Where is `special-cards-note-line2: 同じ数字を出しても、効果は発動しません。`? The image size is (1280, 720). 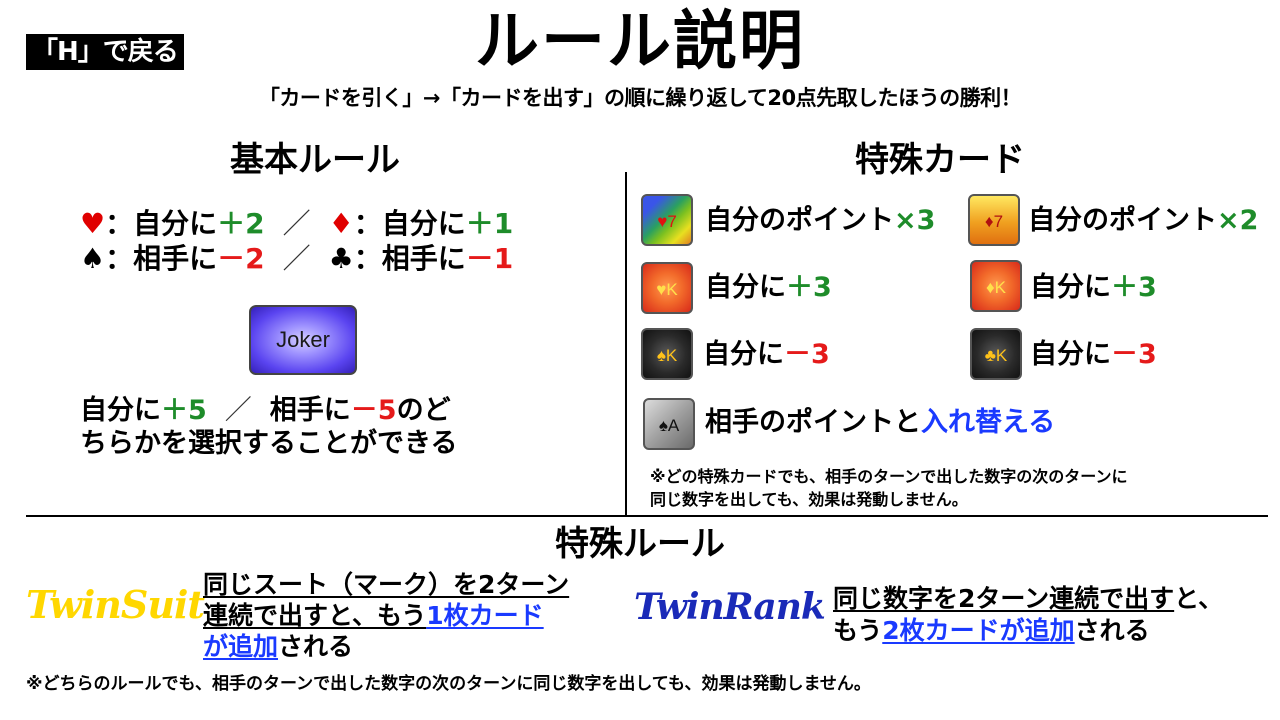
special-cards-note-line2: 同じ数字を出しても、効果は発動しません。 is located at coordinates (809, 499).